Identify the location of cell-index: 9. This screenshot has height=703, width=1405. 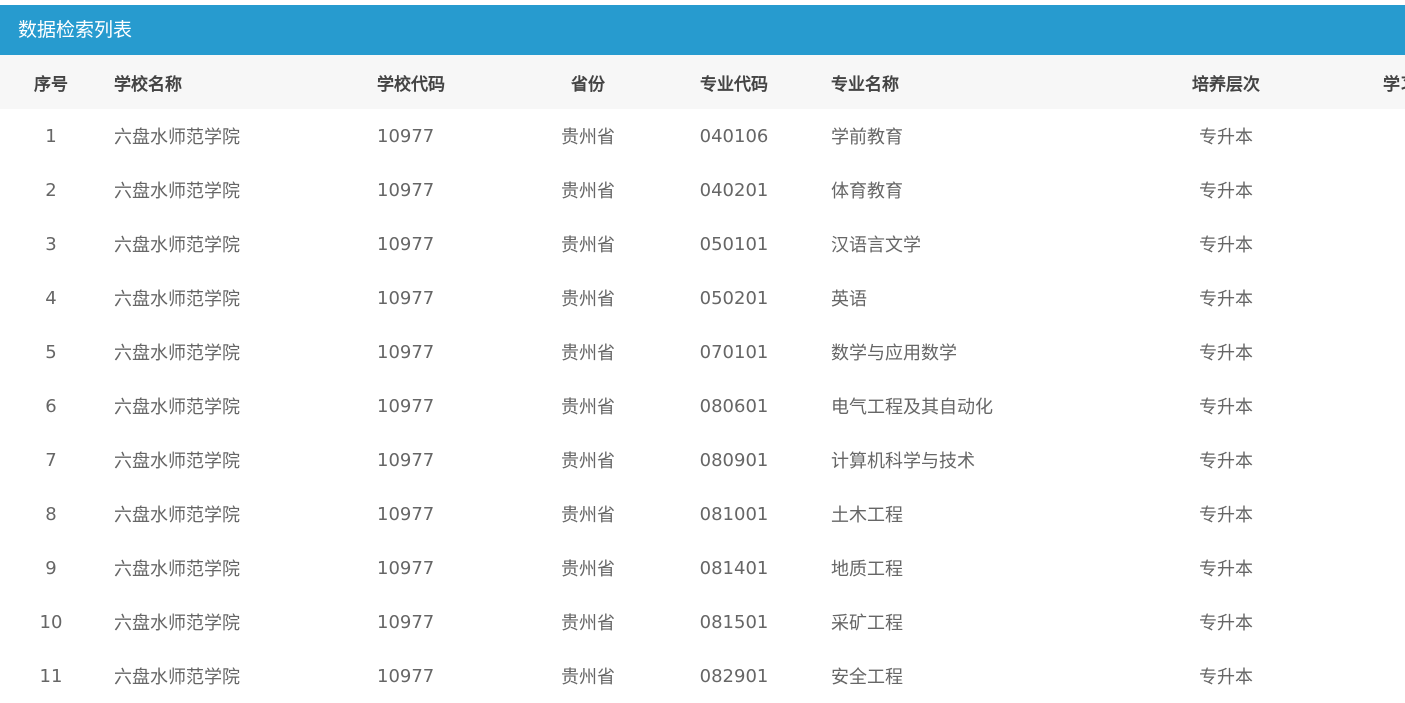
(51, 568).